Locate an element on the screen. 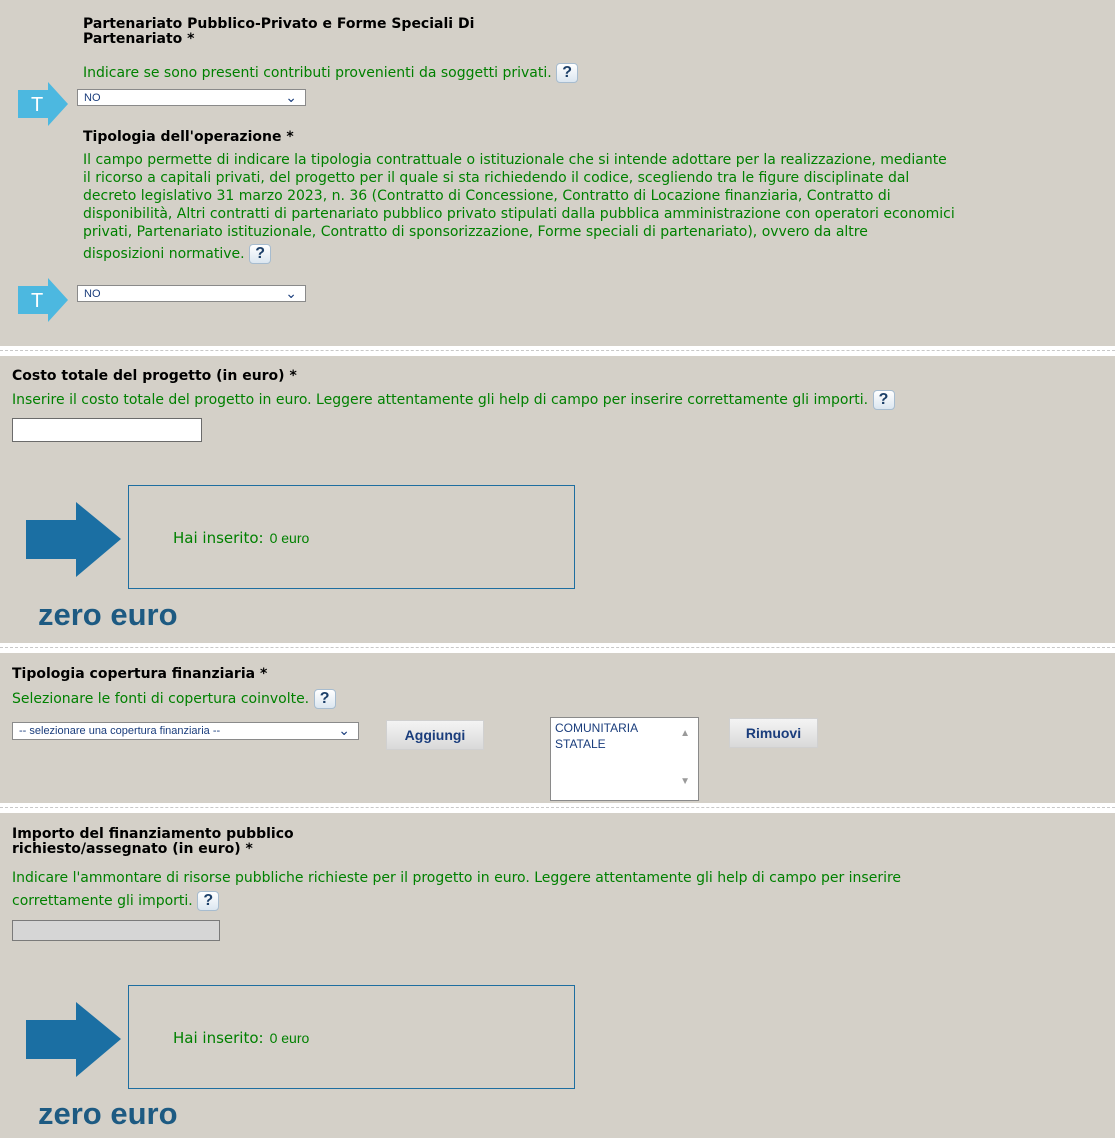  partenariato-select: NO ⌄ is located at coordinates (191, 97).